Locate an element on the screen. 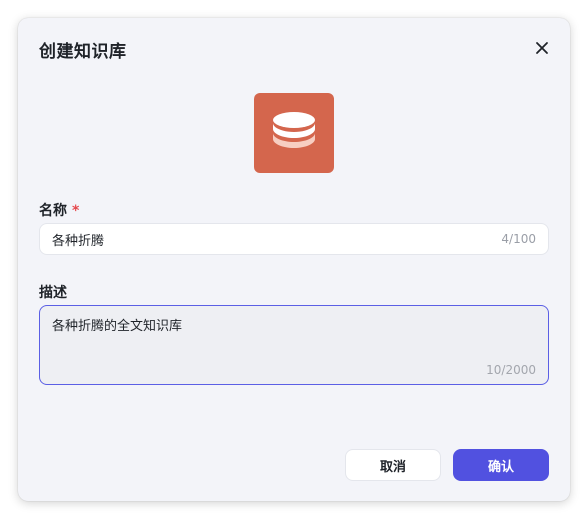 This screenshot has width=588, height=519. description-char-counter: 10/2000 is located at coordinates (511, 370).